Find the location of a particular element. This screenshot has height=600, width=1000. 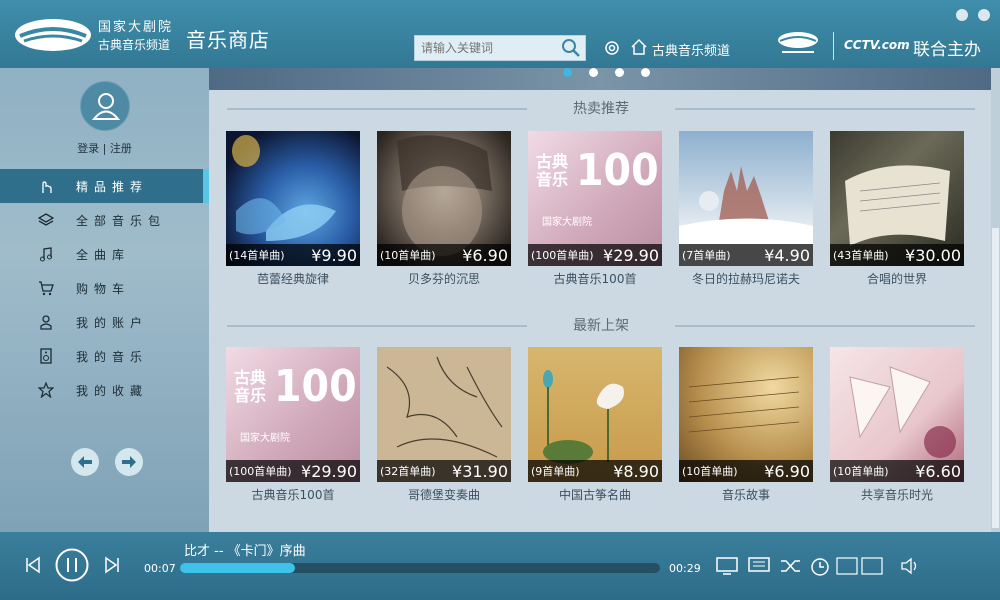

album-cover: (7首单曲) ¥4.90 is located at coordinates (746, 198).